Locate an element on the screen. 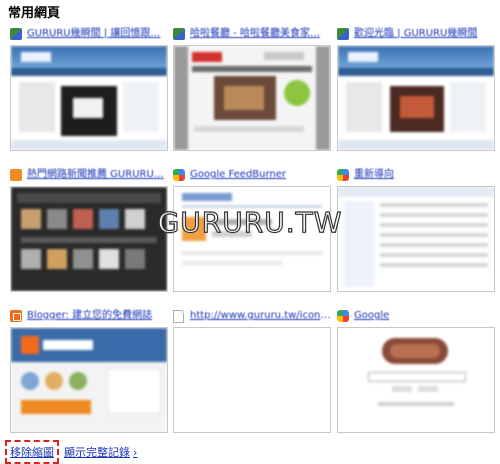  remove-thumbnails-link: 移除縮圖 is located at coordinates (32, 452).